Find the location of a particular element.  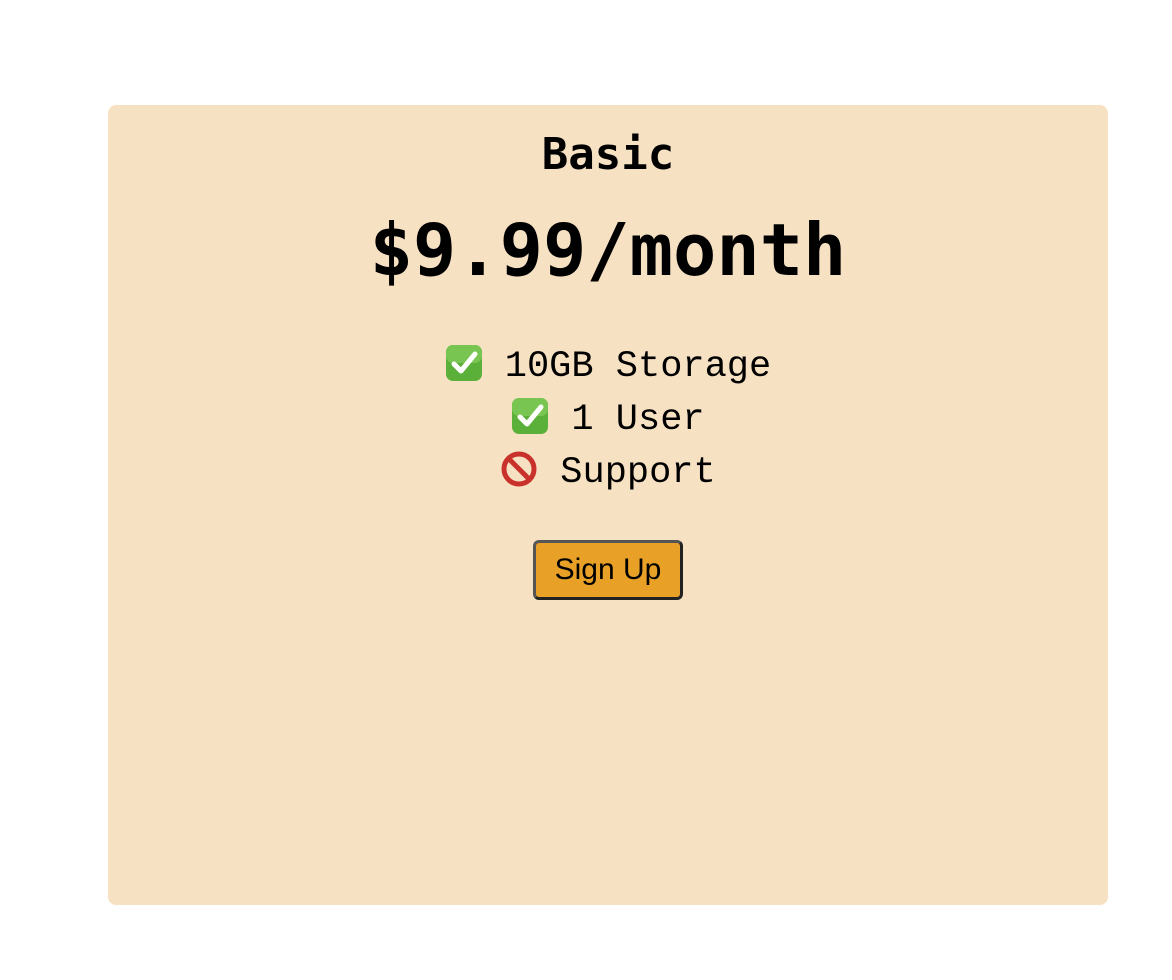

feature-list: 10GB Storage 1 User Support is located at coordinates (608, 420).